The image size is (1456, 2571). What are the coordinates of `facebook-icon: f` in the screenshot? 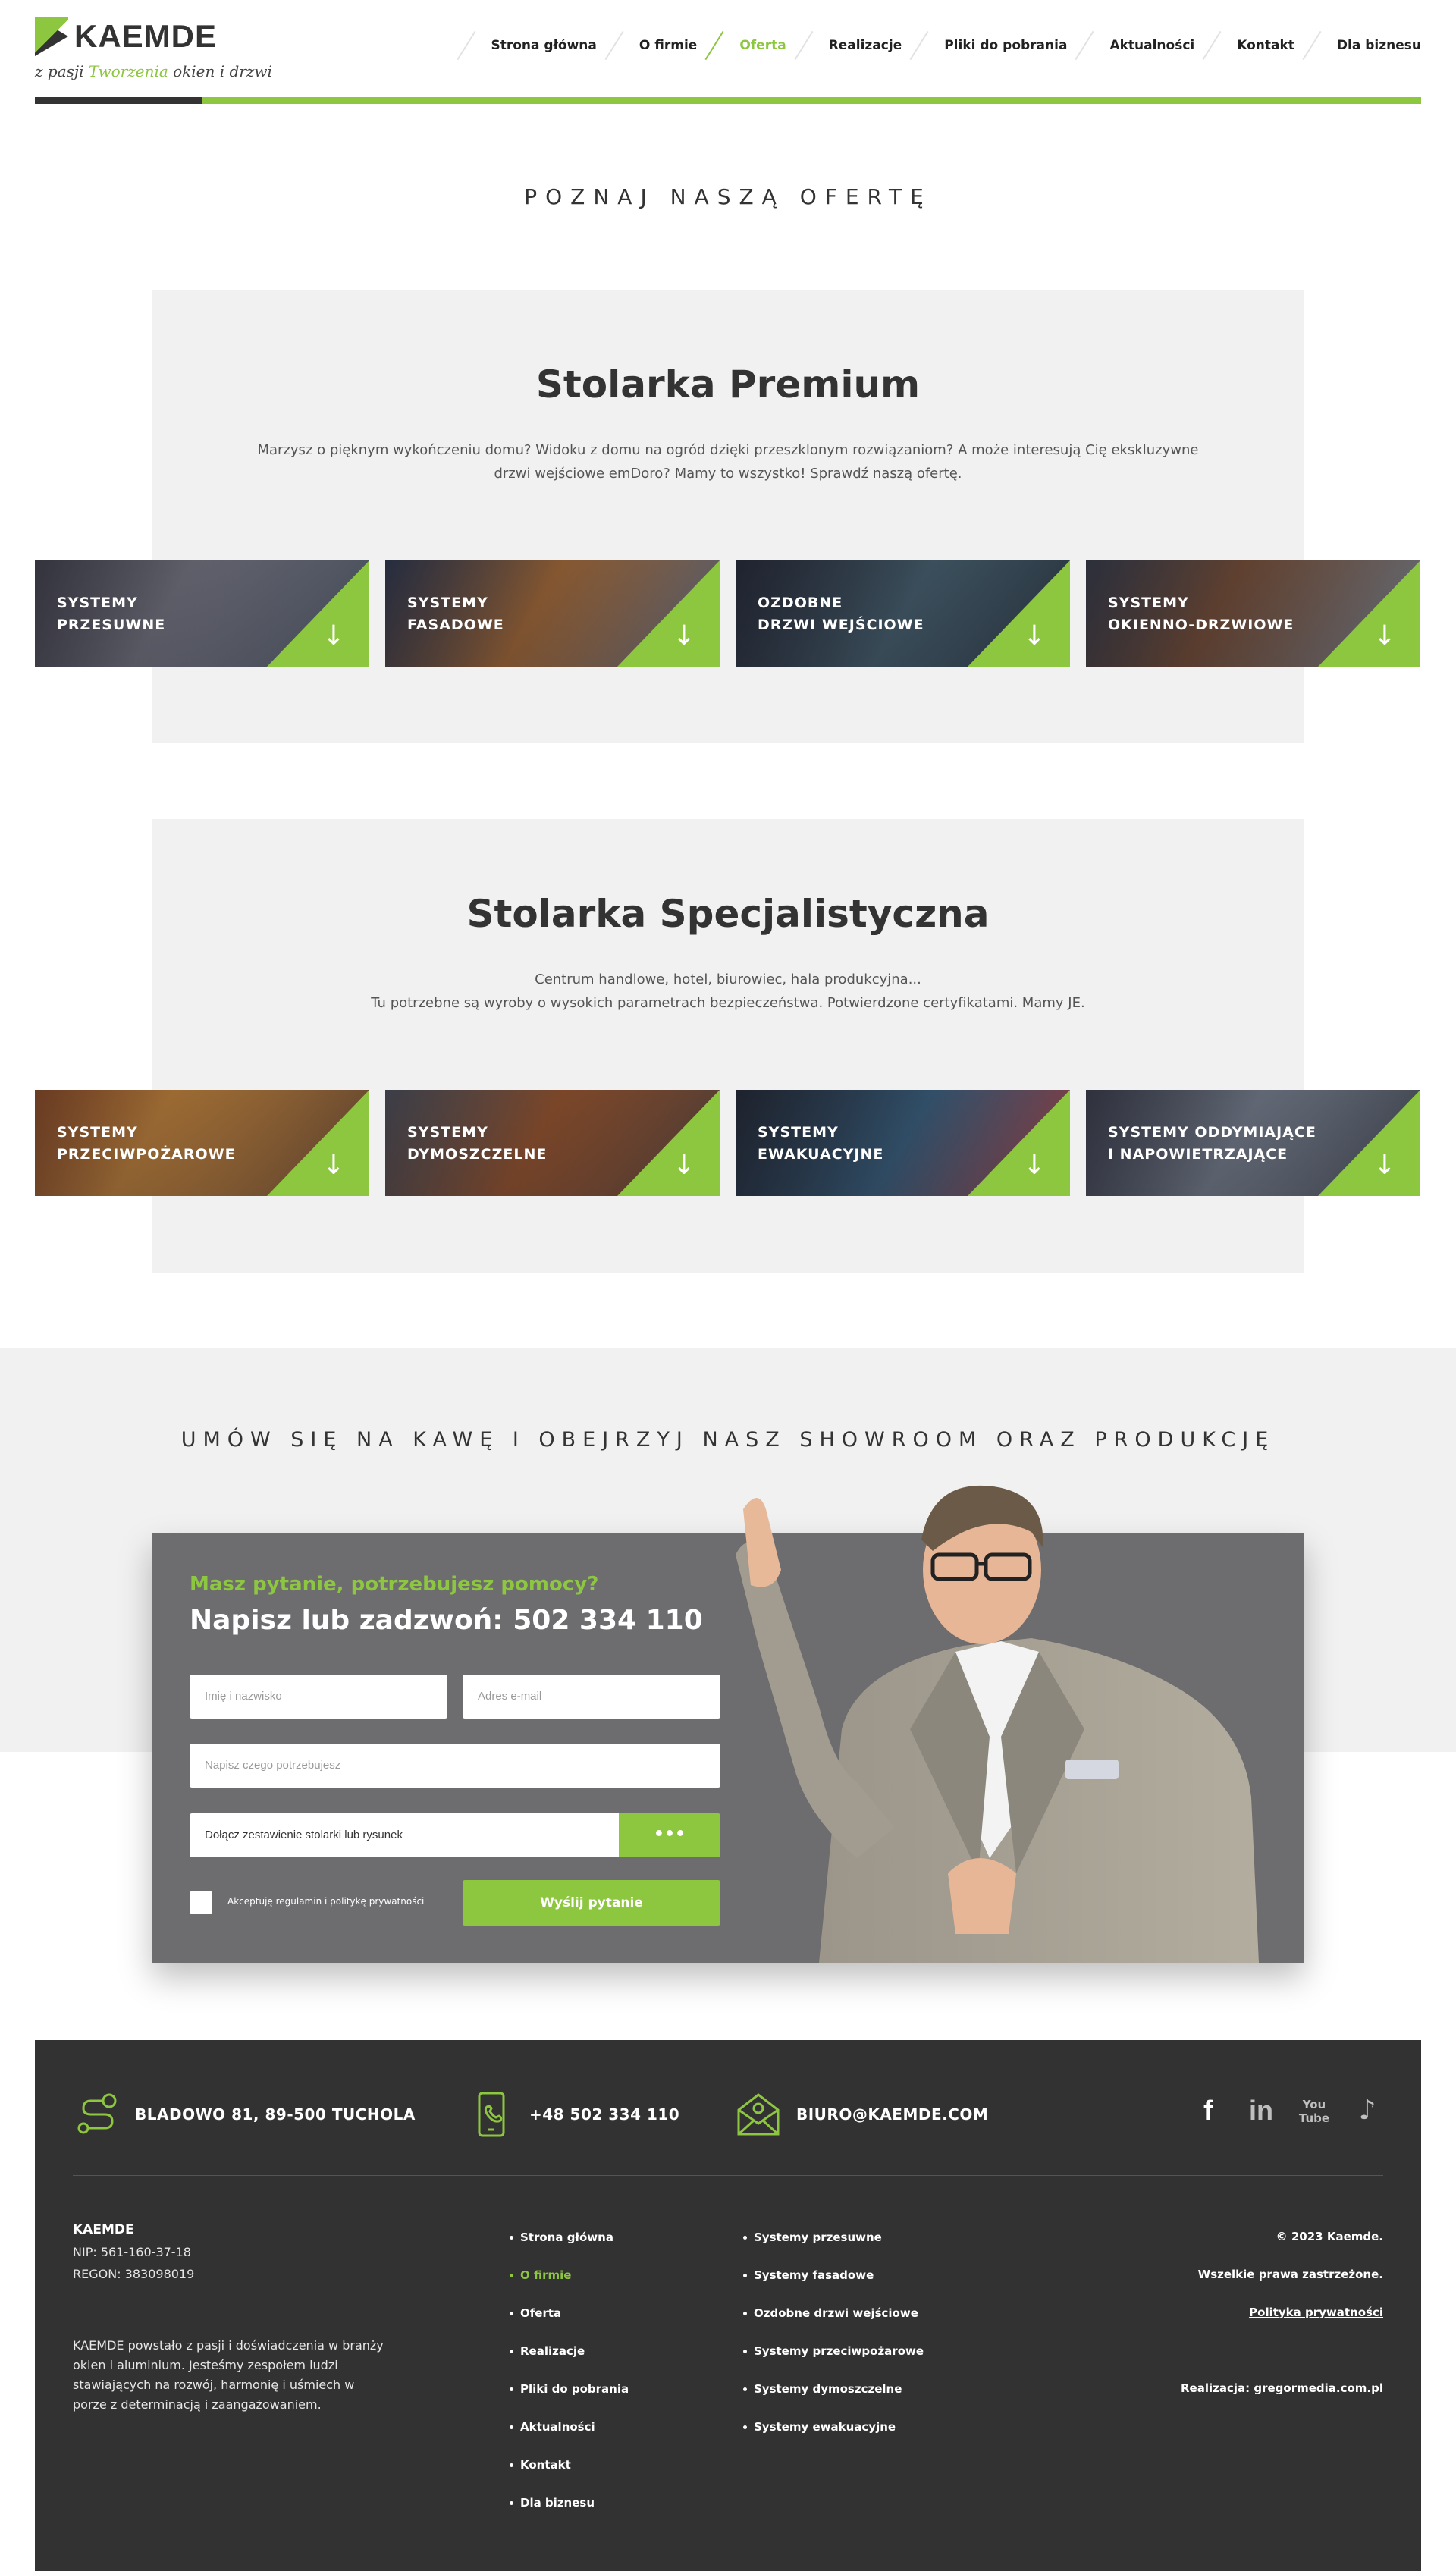 It's located at (1208, 2110).